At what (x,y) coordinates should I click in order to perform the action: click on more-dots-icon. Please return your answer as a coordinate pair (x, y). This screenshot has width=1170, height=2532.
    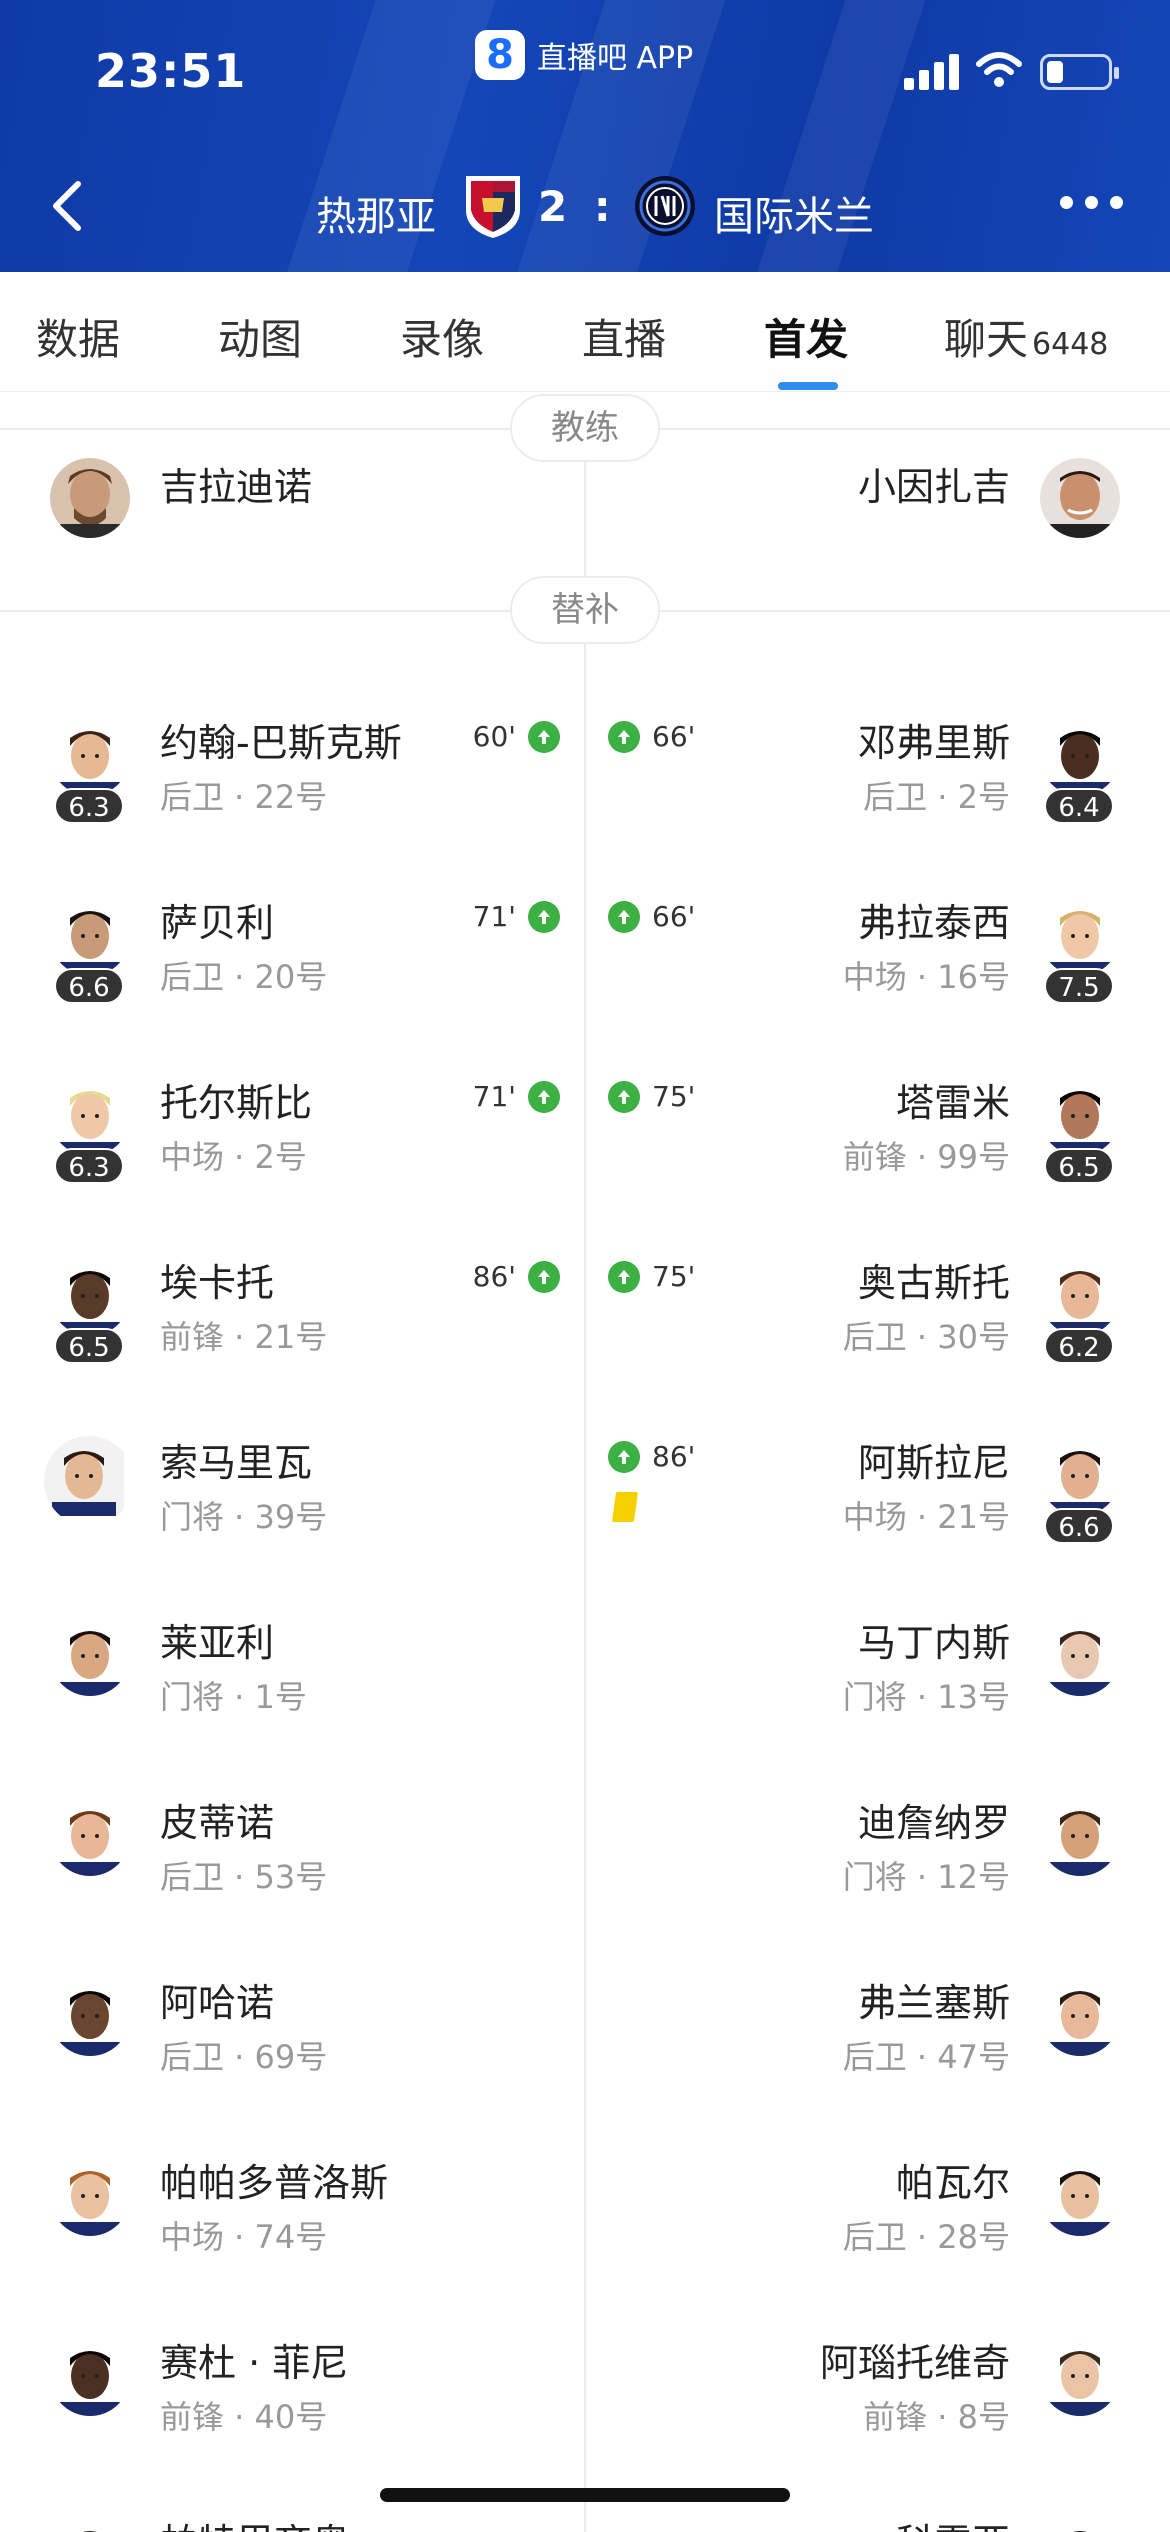
    Looking at the image, I should click on (1092, 204).